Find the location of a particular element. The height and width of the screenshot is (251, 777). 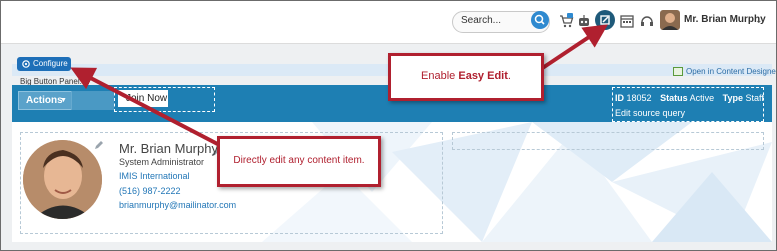

calendar-icon is located at coordinates (627, 21).